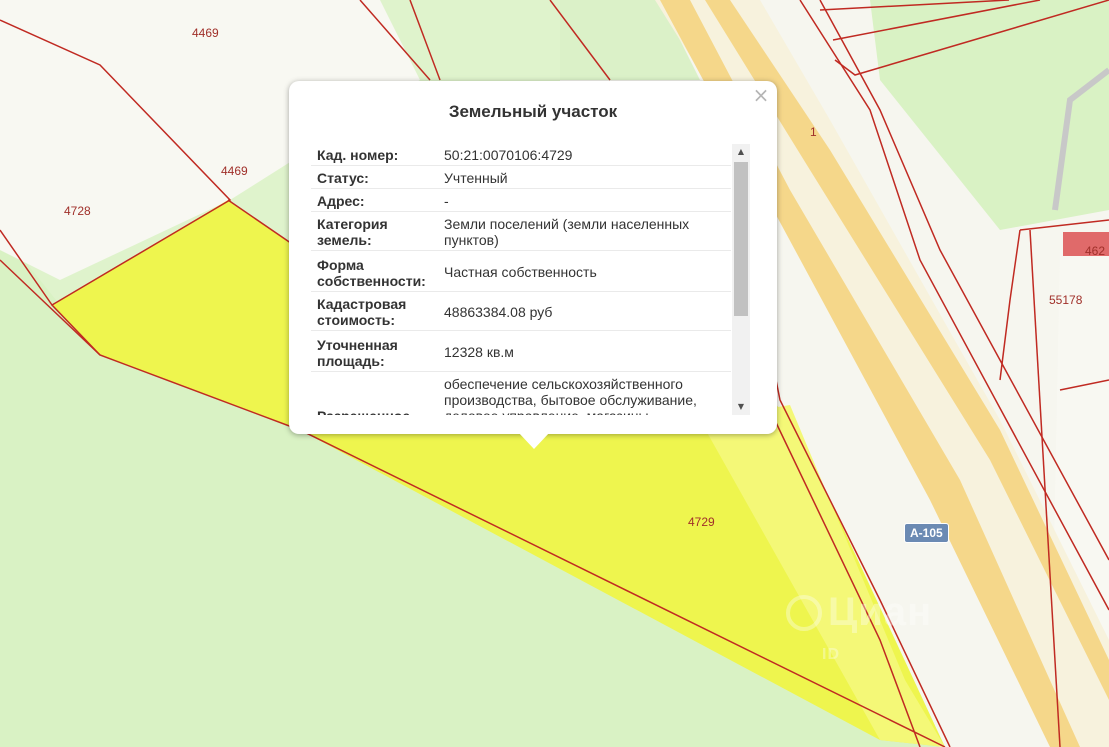 Image resolution: width=1109 pixels, height=747 pixels. I want to click on parcel-label-4728: 4728, so click(77, 211).